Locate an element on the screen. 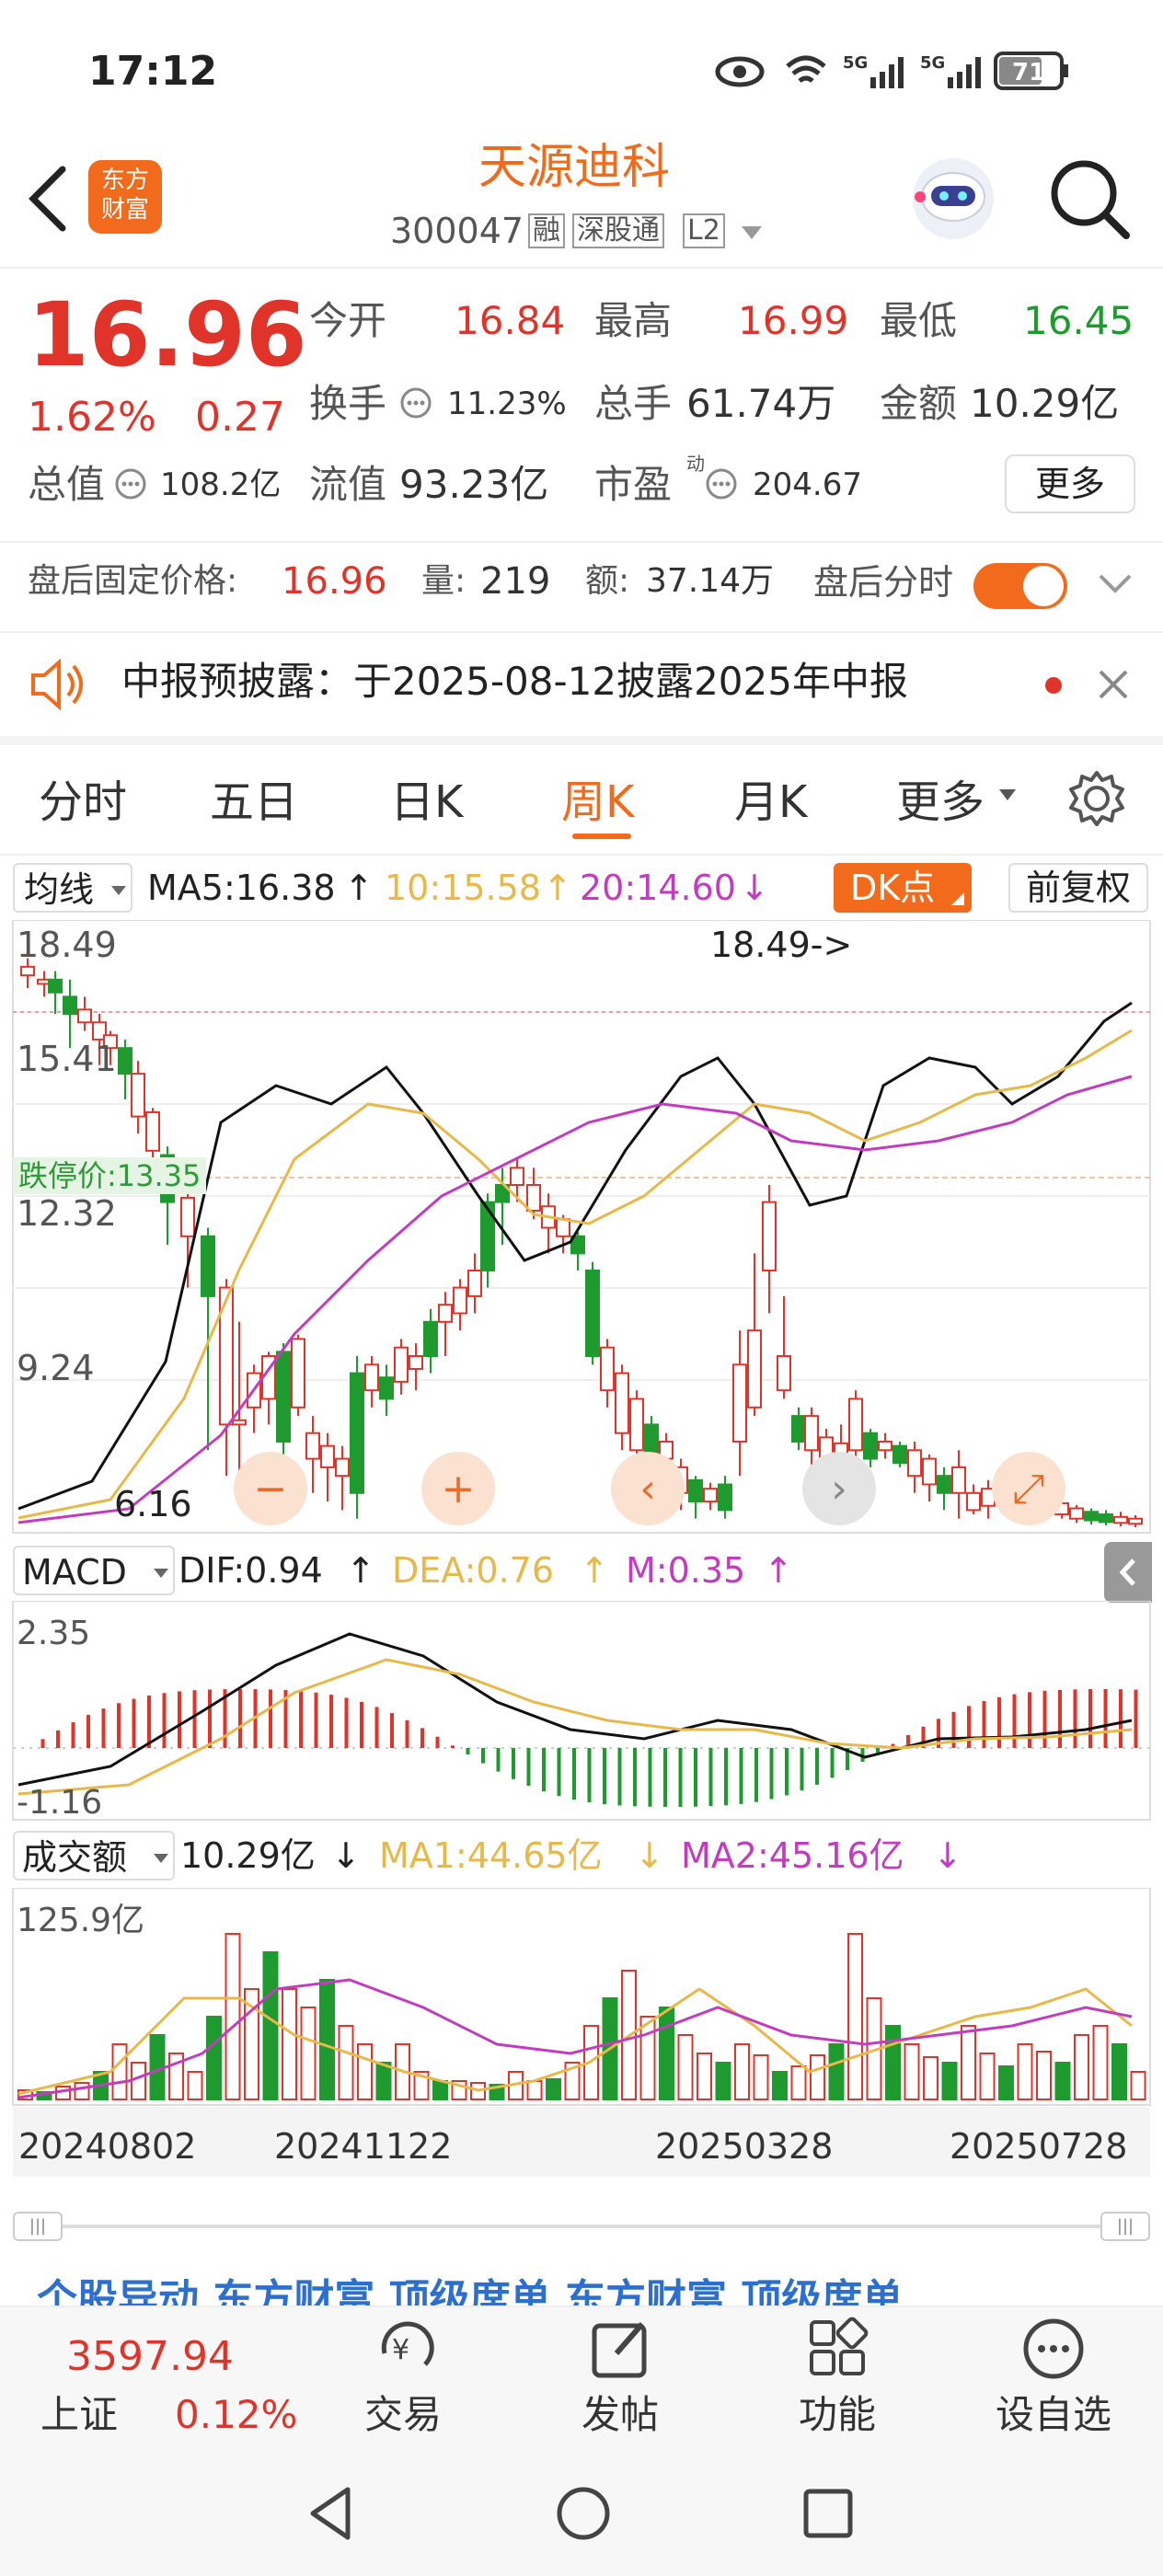  fq-button: 前复权 is located at coordinates (1078, 888).